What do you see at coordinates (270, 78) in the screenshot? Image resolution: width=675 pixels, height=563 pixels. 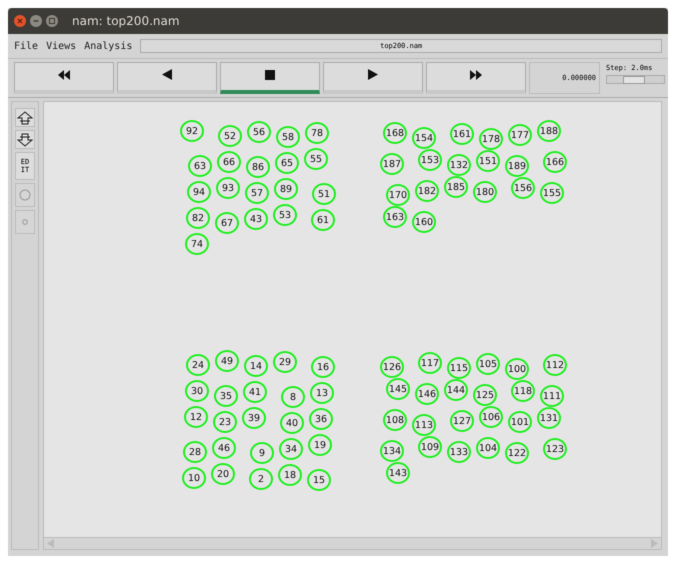 I see `stop-button` at bounding box center [270, 78].